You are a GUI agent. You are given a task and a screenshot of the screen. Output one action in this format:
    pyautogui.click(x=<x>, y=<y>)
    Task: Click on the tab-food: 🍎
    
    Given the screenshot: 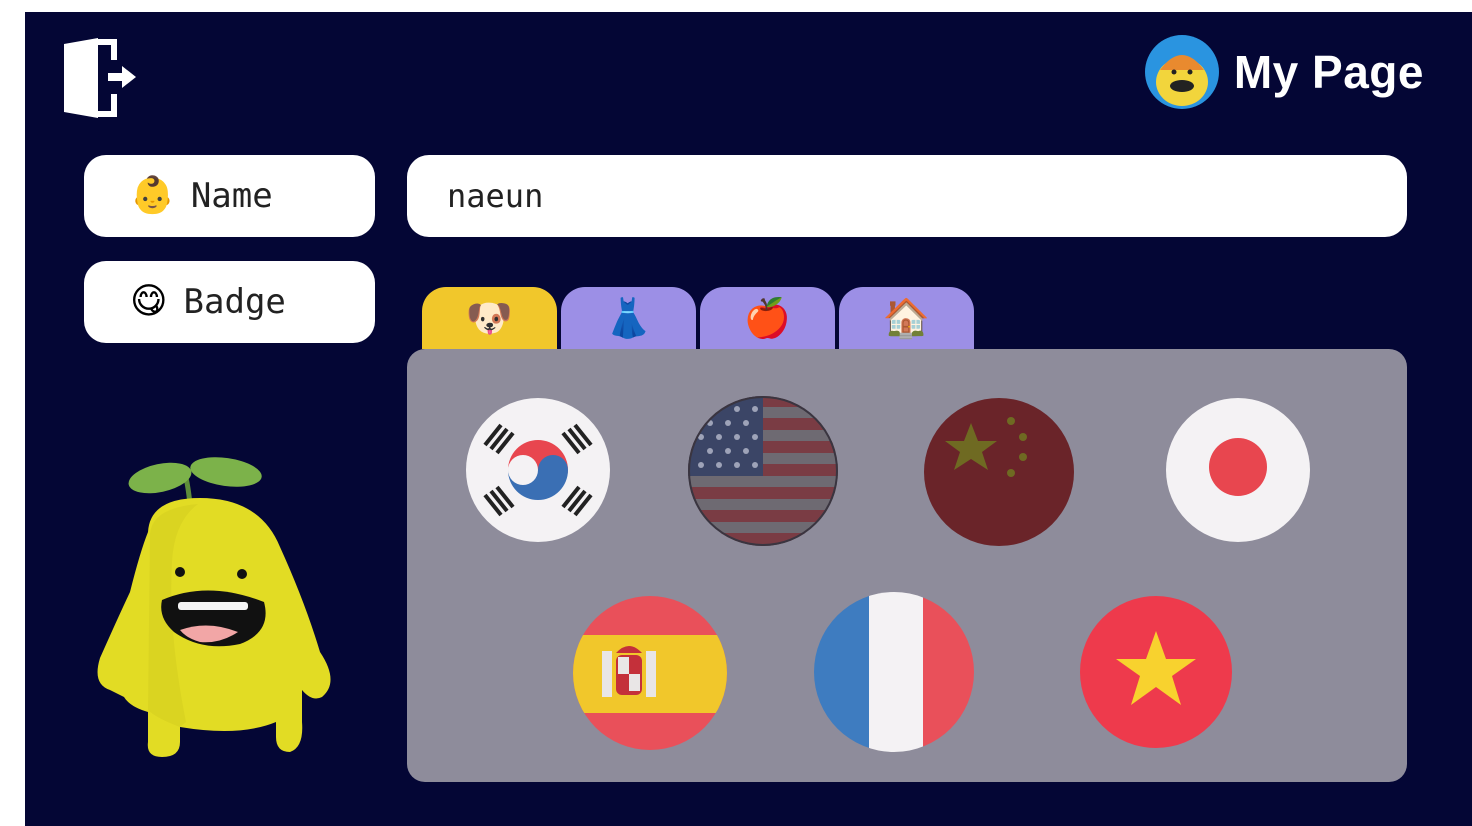 What is the action you would take?
    pyautogui.click(x=767, y=318)
    